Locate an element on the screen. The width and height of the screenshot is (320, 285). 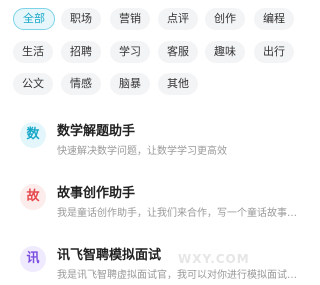
chip-service: 客服 is located at coordinates (178, 52).